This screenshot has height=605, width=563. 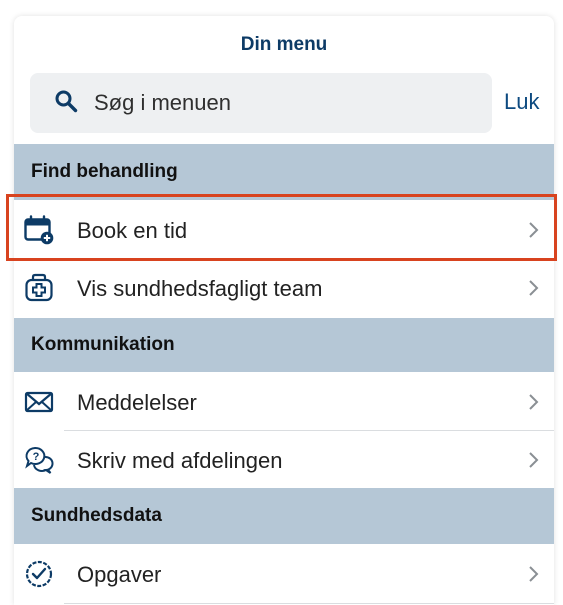 What do you see at coordinates (39, 287) in the screenshot?
I see `medical-bag-icon` at bounding box center [39, 287].